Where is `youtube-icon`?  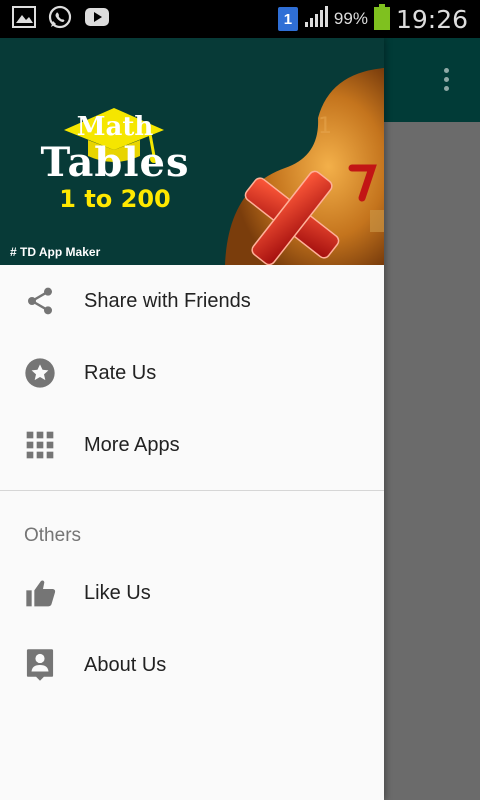 youtube-icon is located at coordinates (97, 19).